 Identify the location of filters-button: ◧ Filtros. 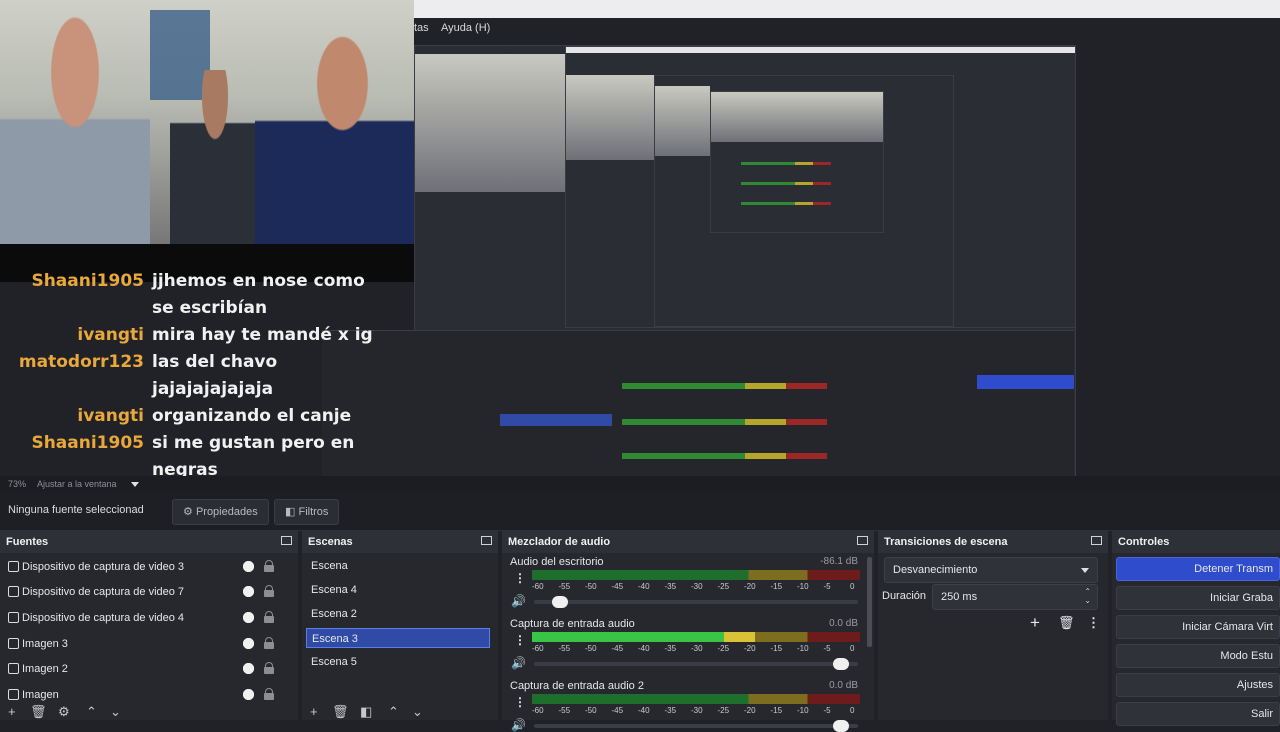
(307, 512).